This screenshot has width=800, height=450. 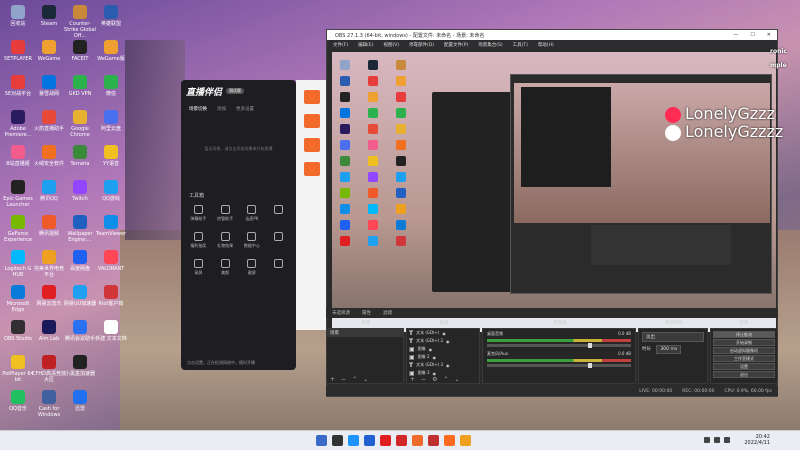 What do you see at coordinates (80, 86) in the screenshot?
I see `desktop-icon: GKD VPN` at bounding box center [80, 86].